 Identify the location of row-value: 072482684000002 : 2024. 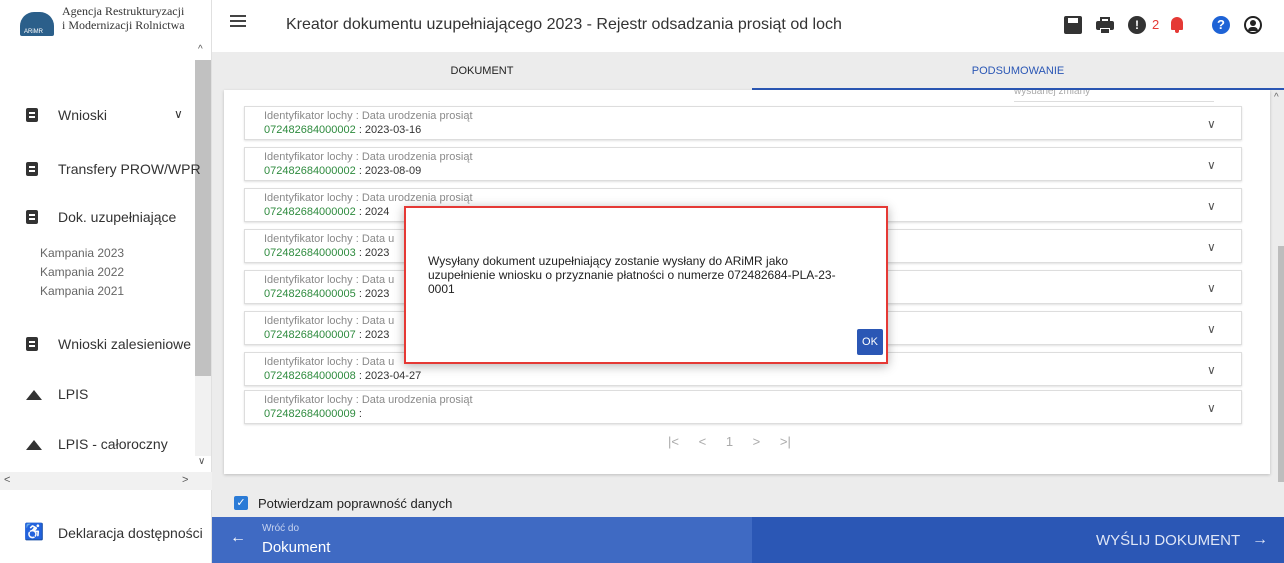
(326, 212).